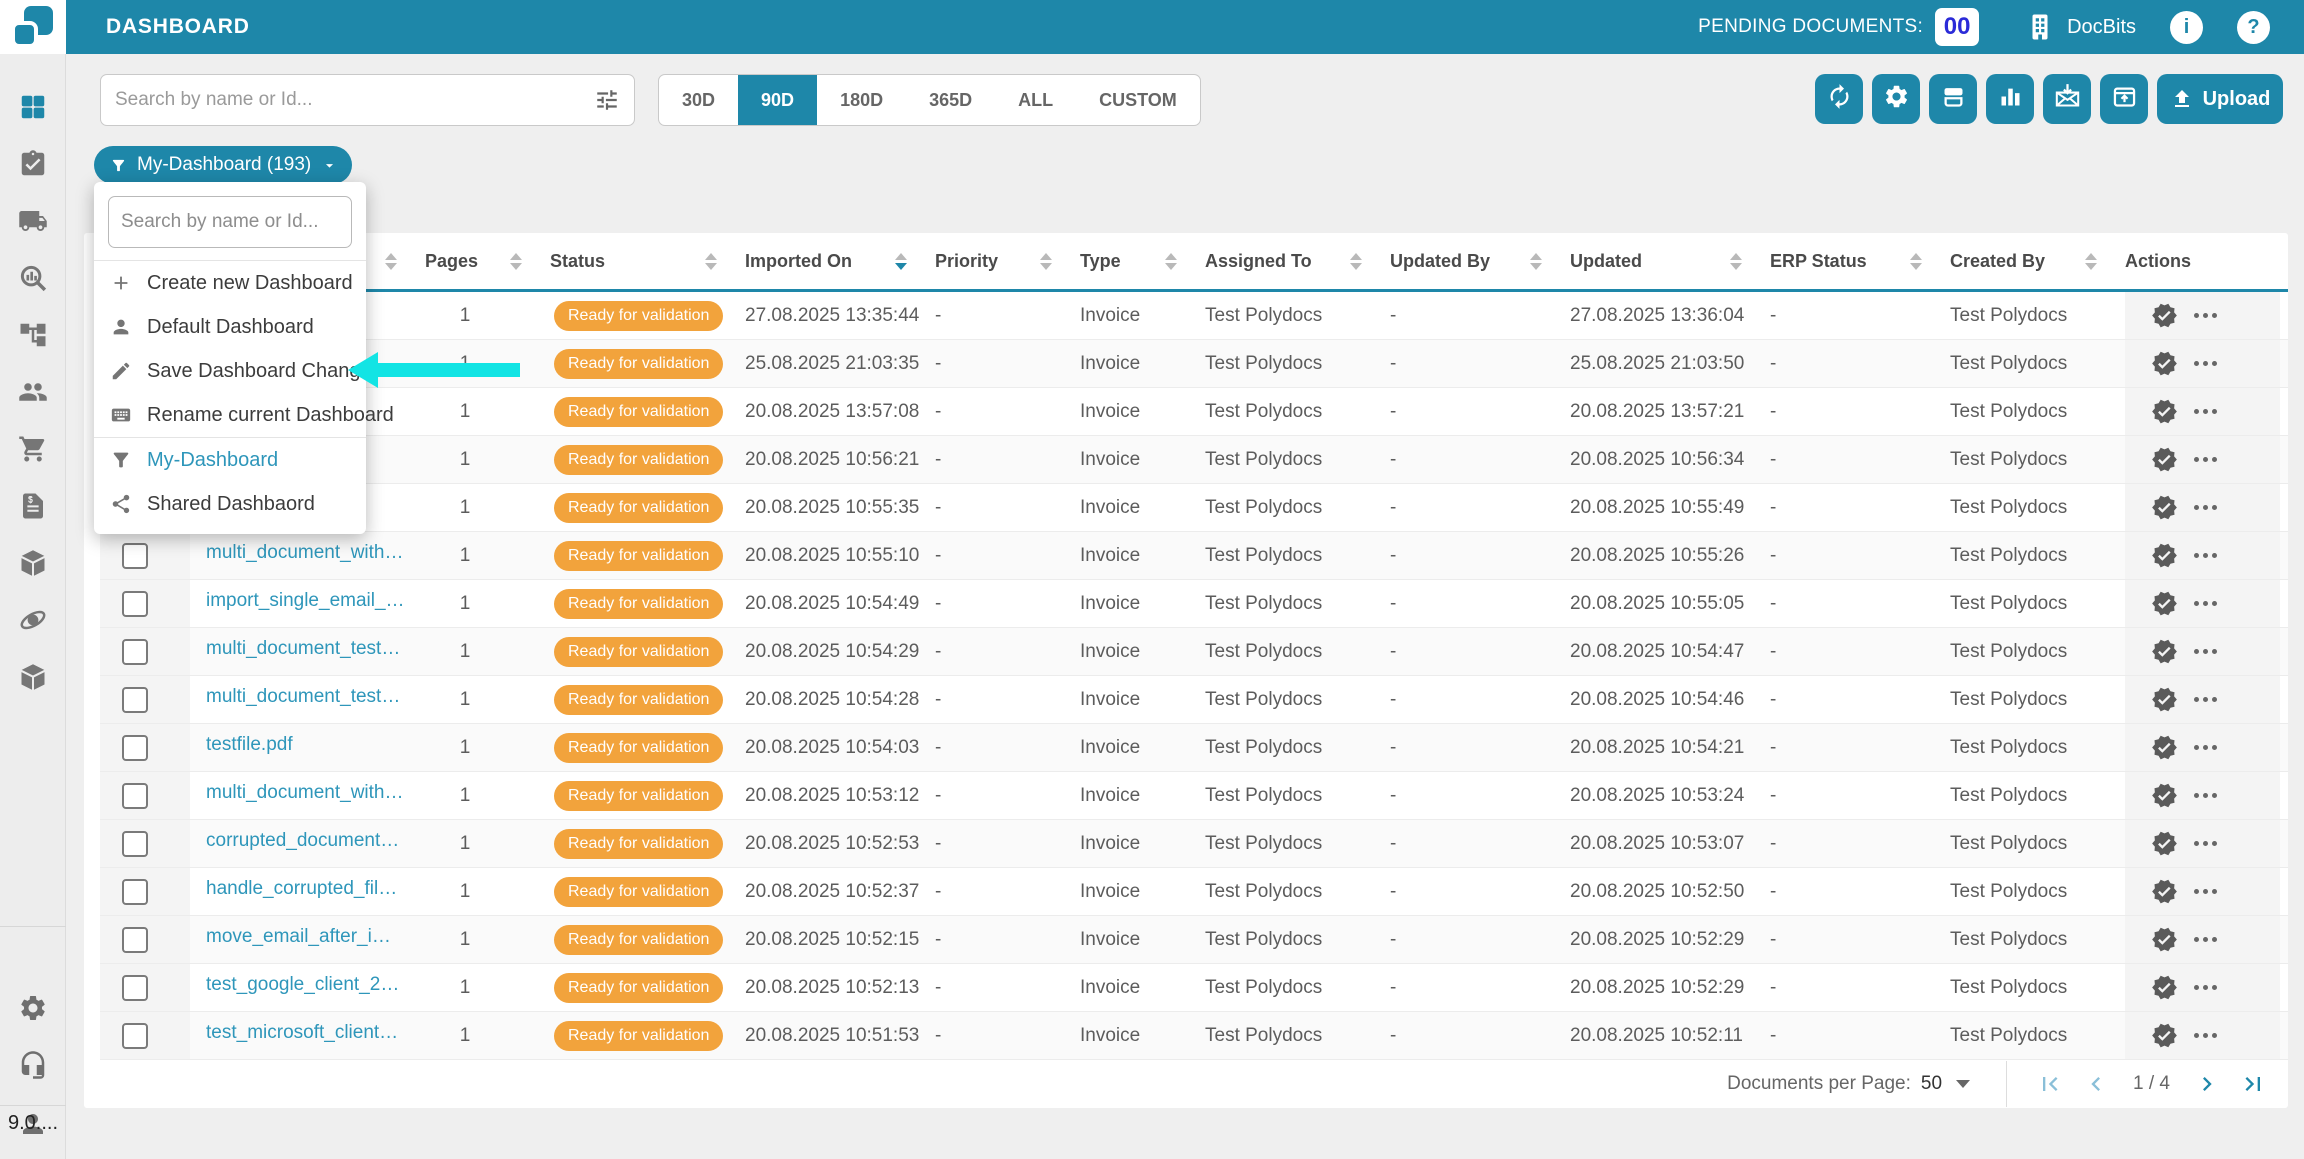  What do you see at coordinates (2220, 99) in the screenshot?
I see `upload-button: Upload` at bounding box center [2220, 99].